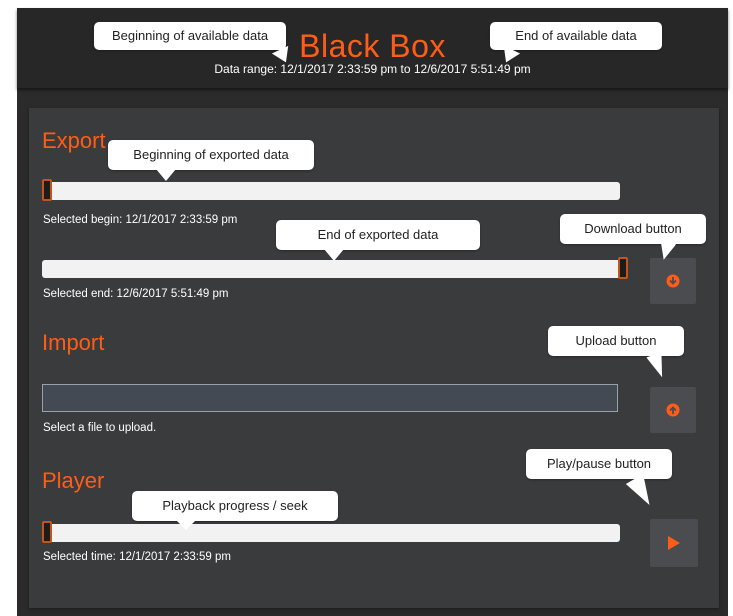  I want to click on playback-slider, so click(331, 532).